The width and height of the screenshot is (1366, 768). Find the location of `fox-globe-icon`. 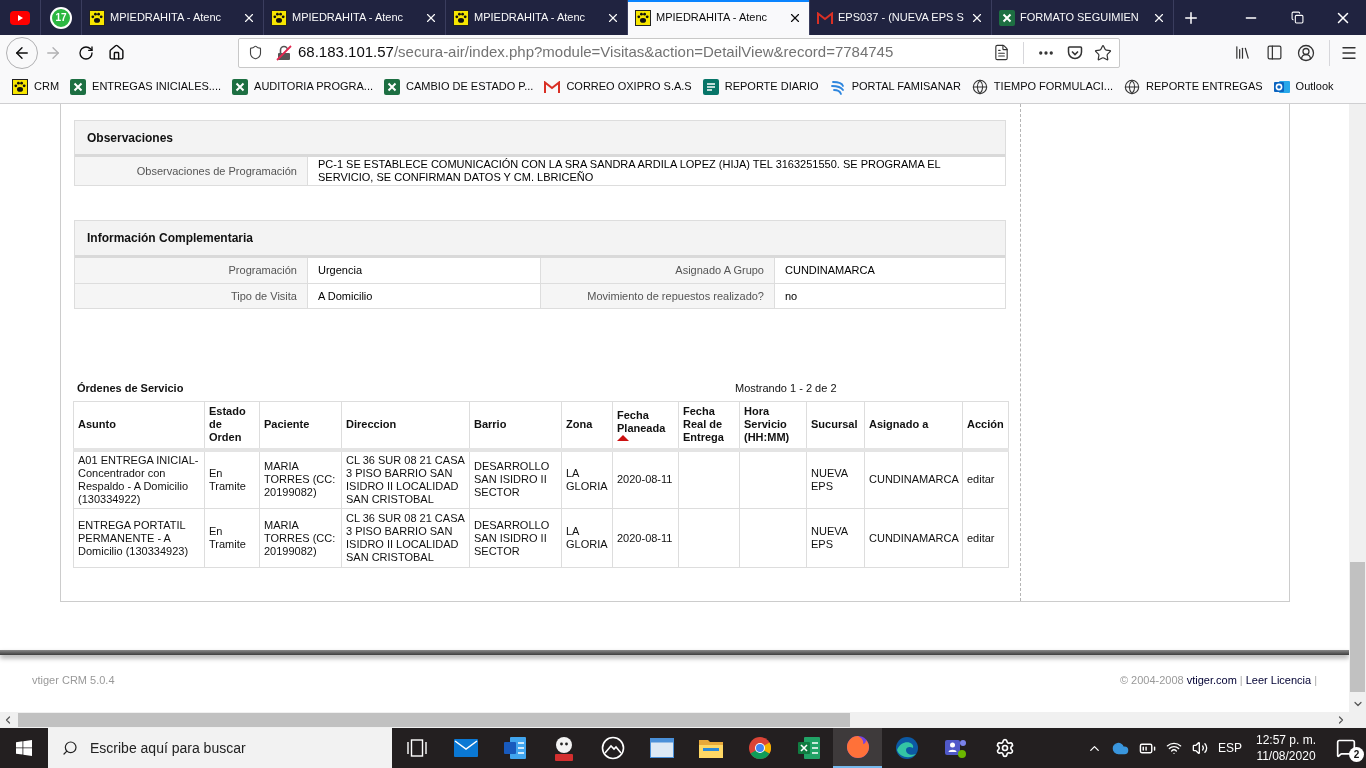

fox-globe-icon is located at coordinates (857, 747).